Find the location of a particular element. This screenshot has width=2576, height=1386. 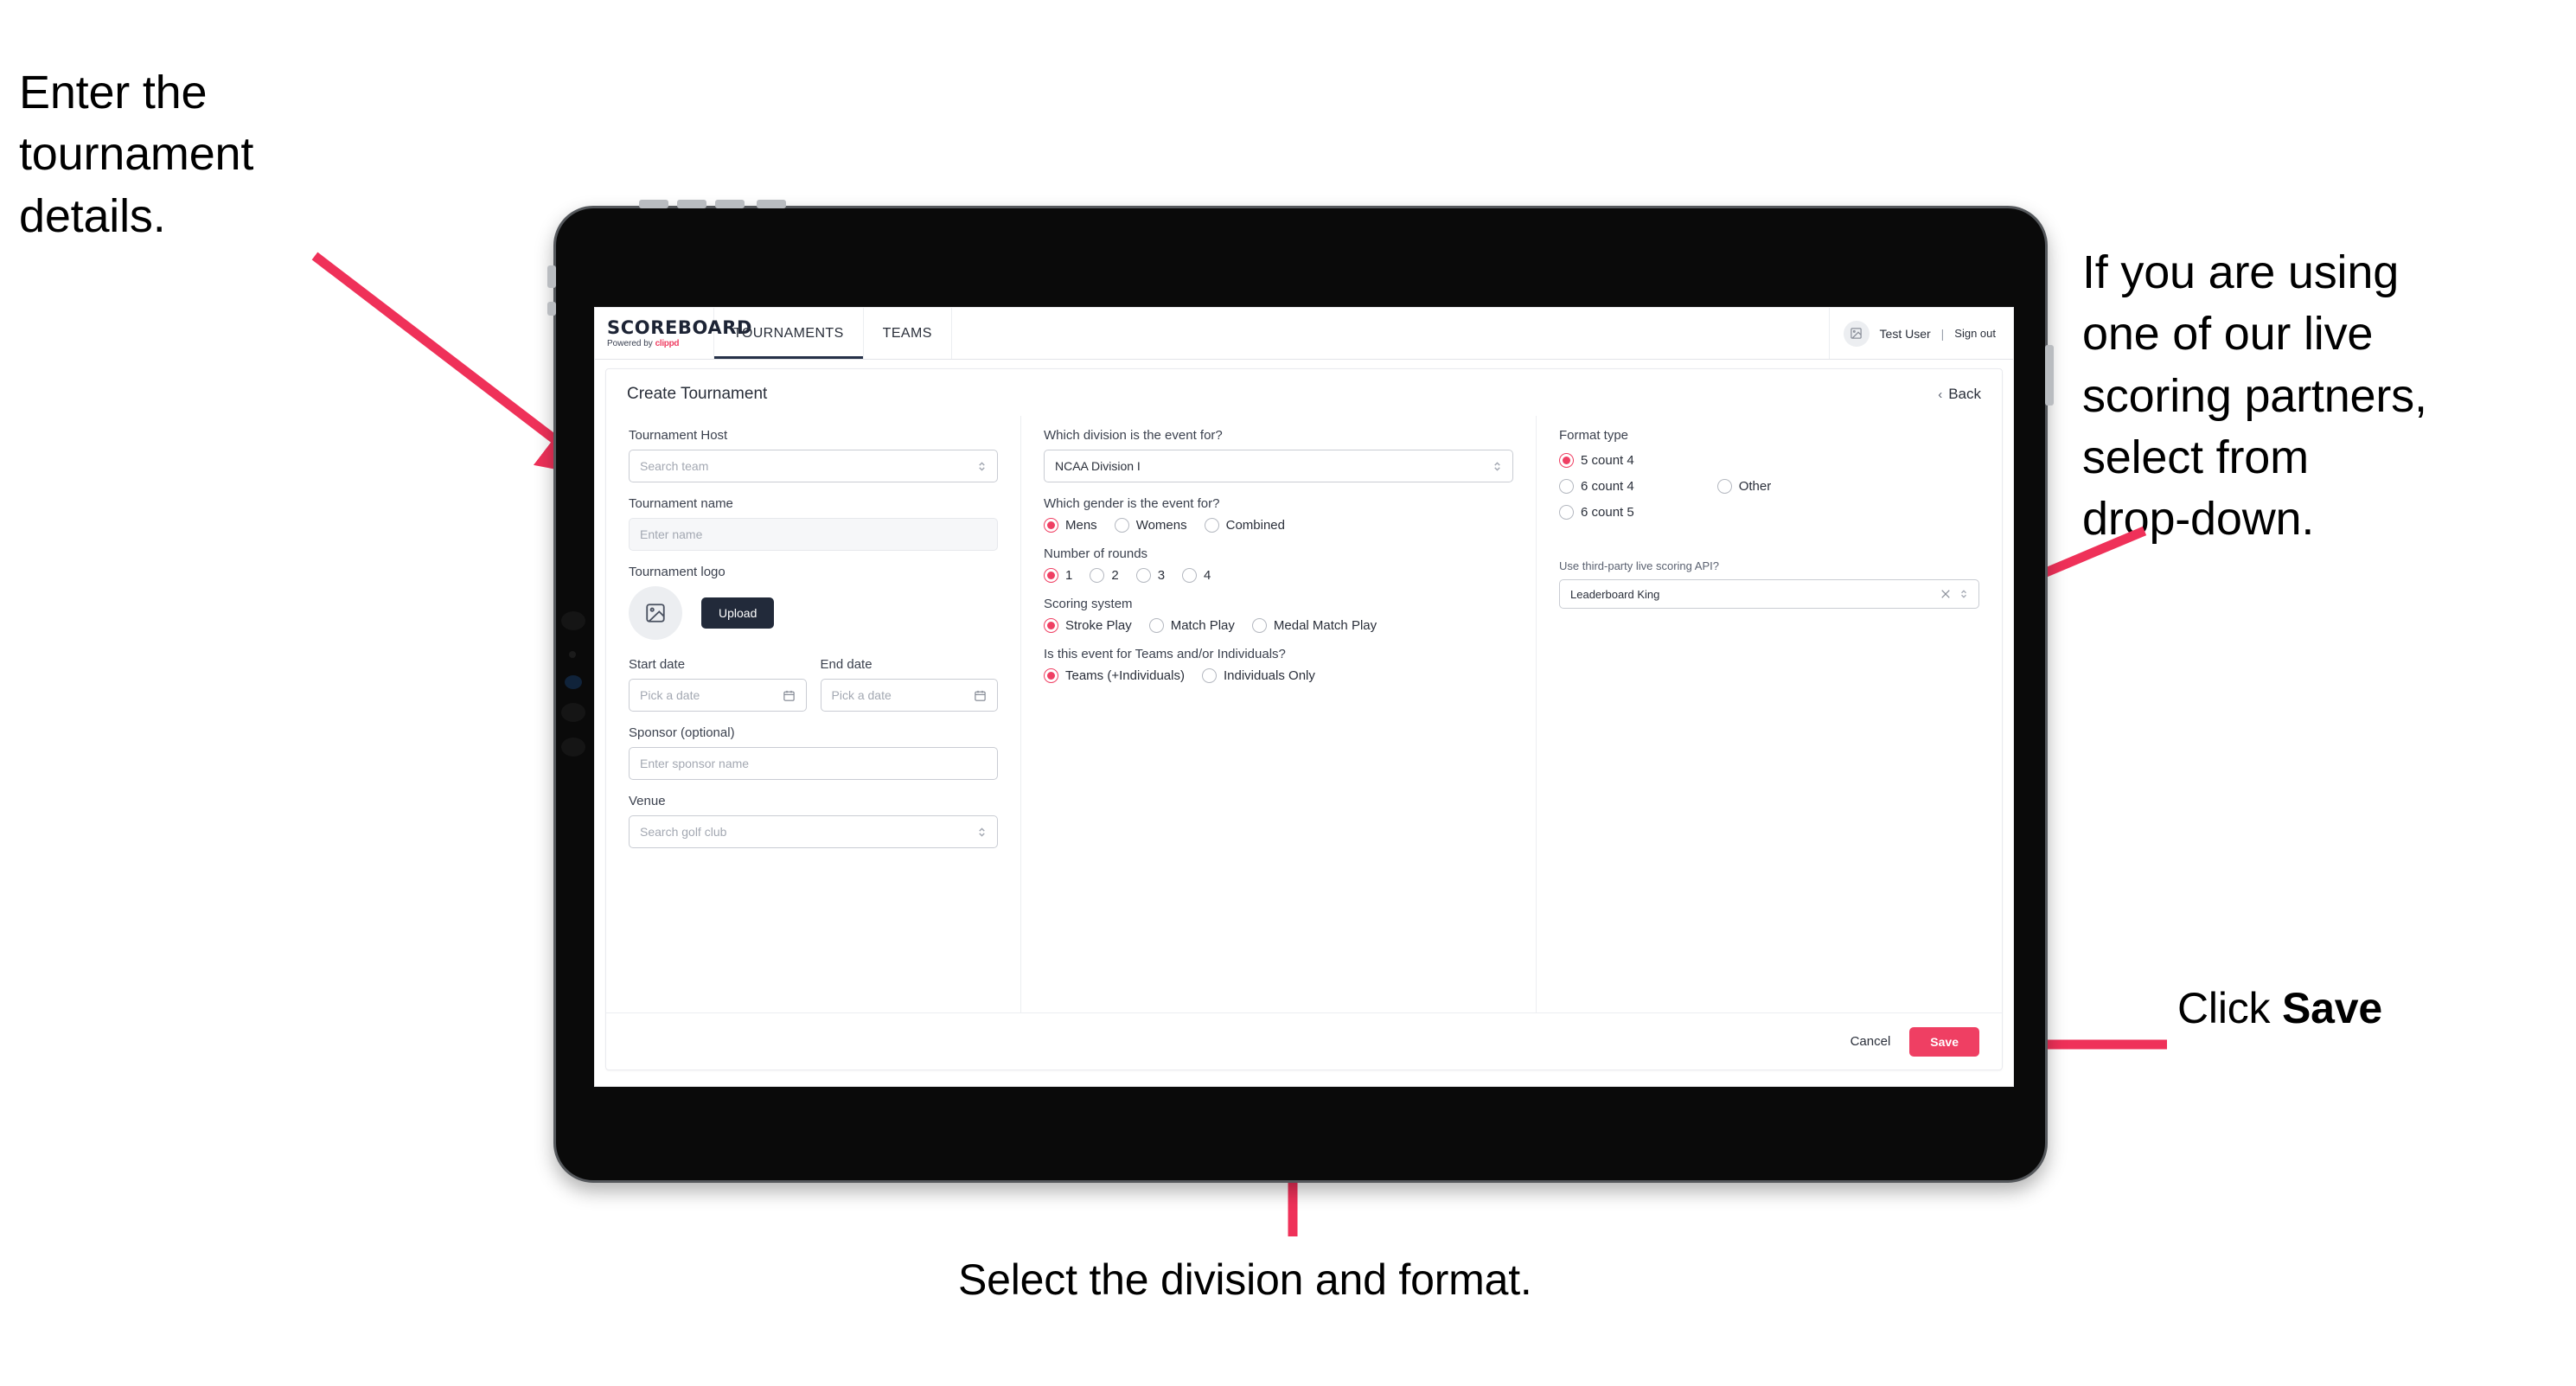

chevron-left-icon: ‹ is located at coordinates (1941, 394).